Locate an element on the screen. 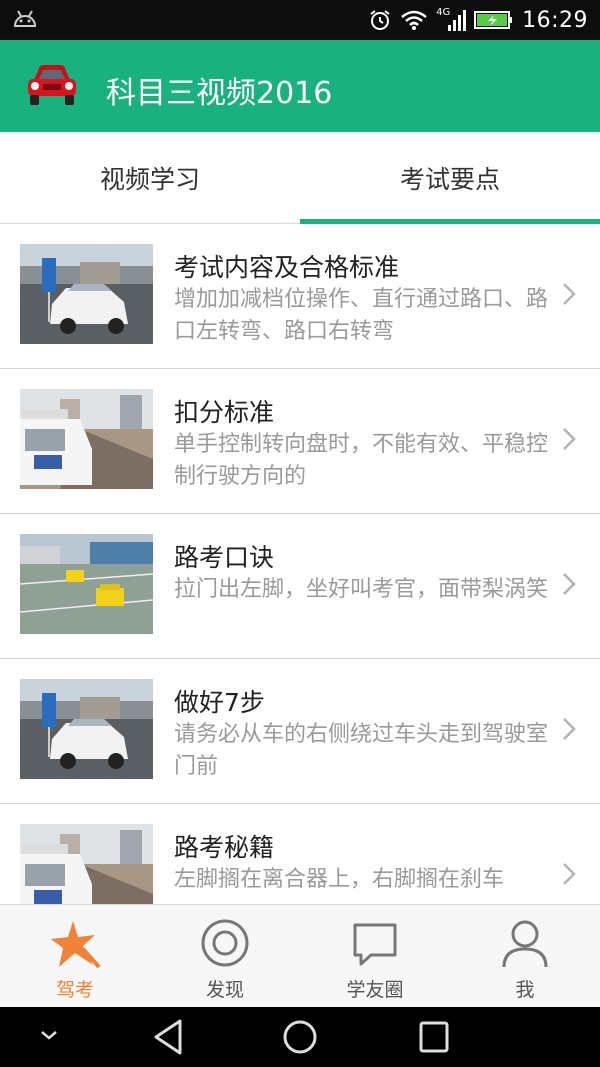 The image size is (600, 1067). list-item: 考试内容及合格标准 增加加减档位操作、直行通过路口、路口左转弯、路口右转弯 is located at coordinates (300, 296).